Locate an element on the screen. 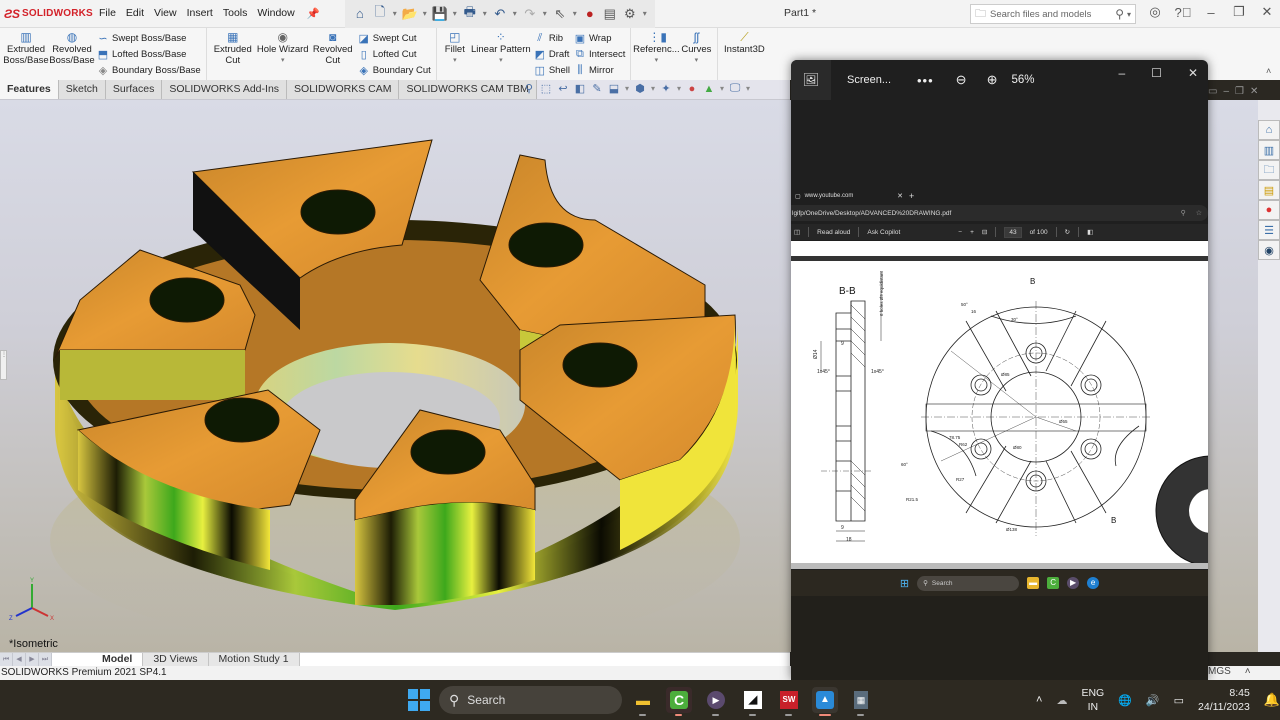 The image size is (1280, 720). tab-addins: SOLIDWORKS Add-Ins is located at coordinates (225, 89).